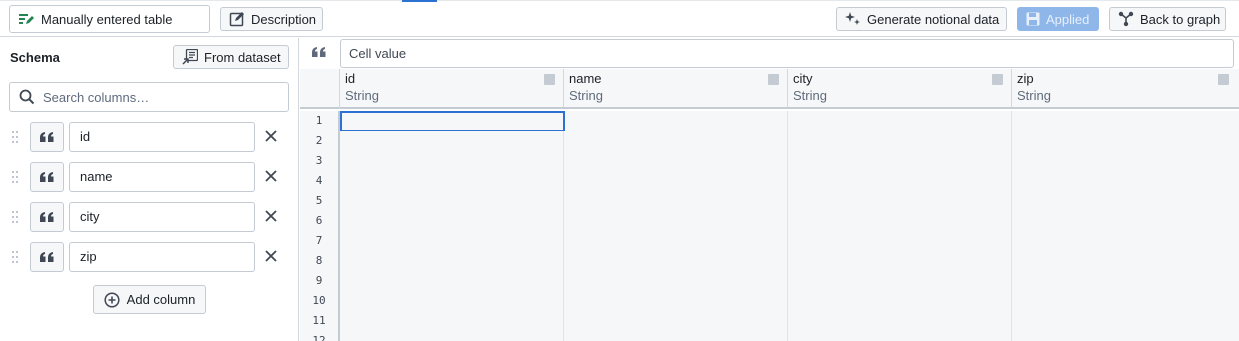 The height and width of the screenshot is (341, 1239). Describe the element at coordinates (190, 57) in the screenshot. I see `import-icon` at that location.